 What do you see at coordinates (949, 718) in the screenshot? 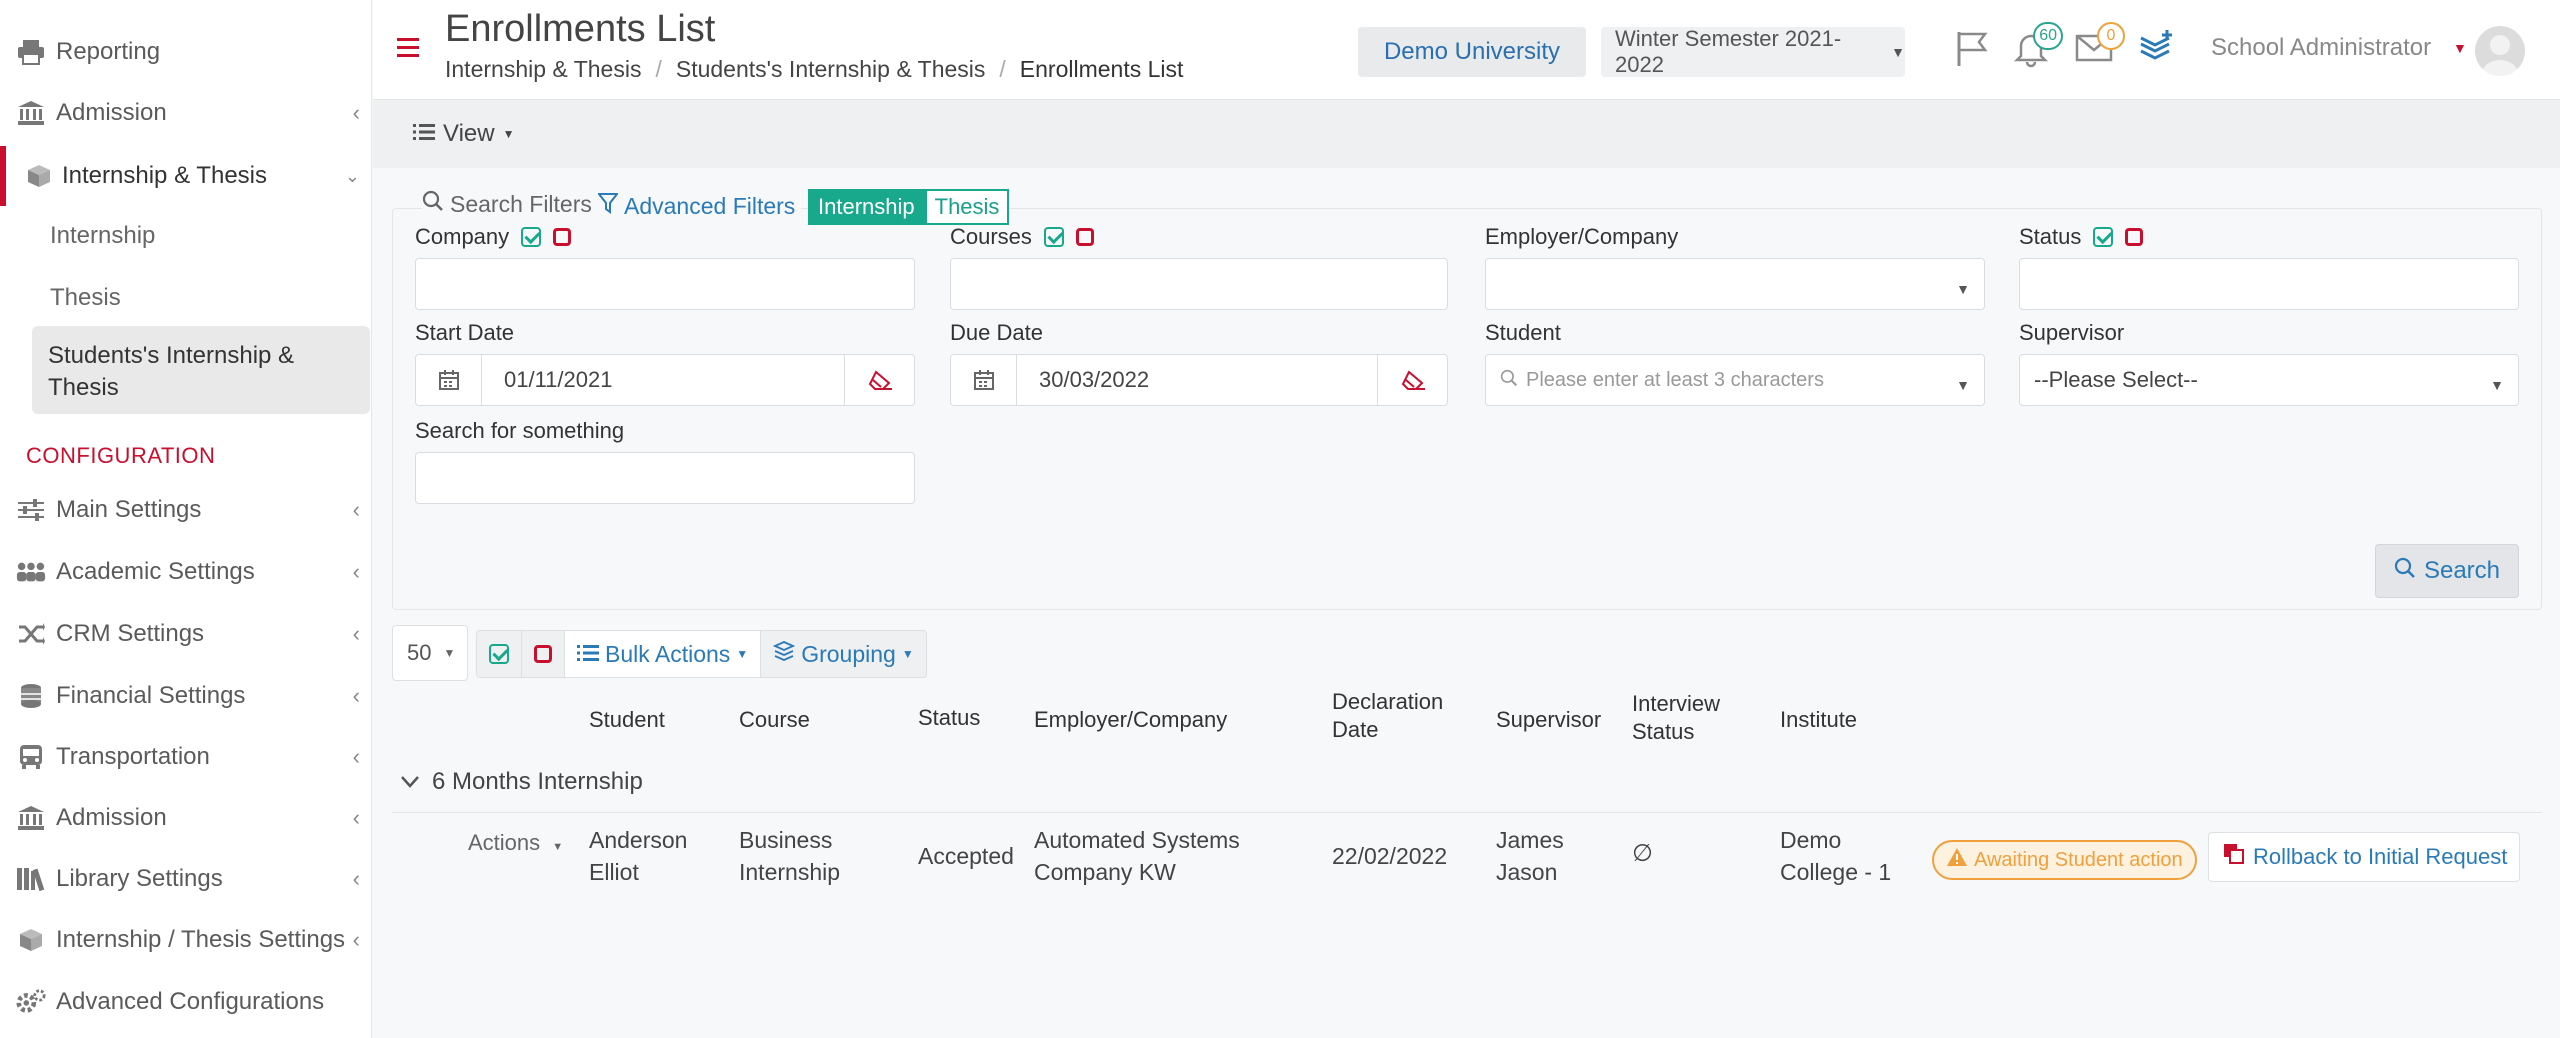
I see `column-header-status: Status` at bounding box center [949, 718].